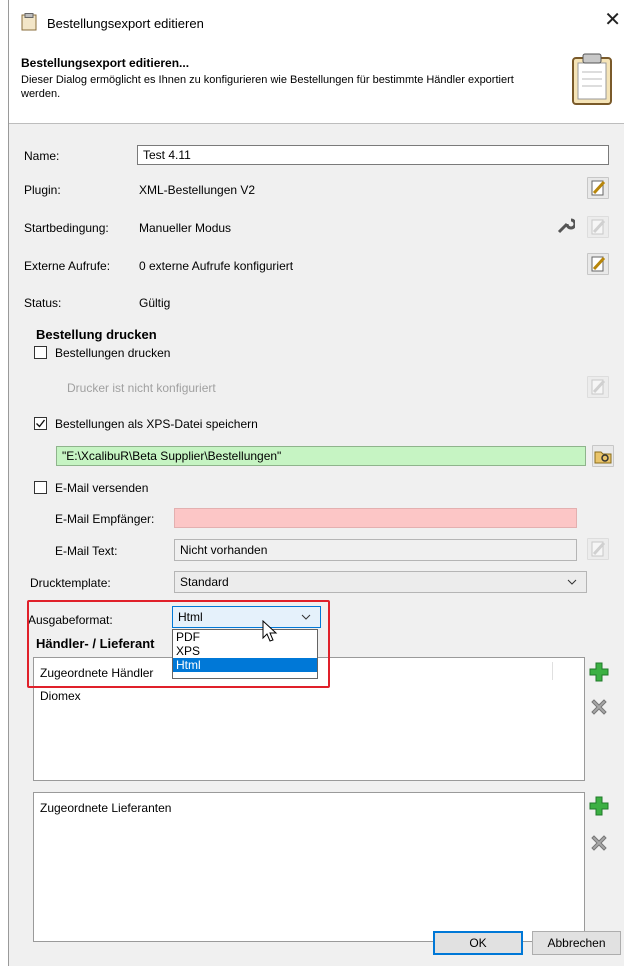  I want to click on configure-printer-button, so click(598, 387).